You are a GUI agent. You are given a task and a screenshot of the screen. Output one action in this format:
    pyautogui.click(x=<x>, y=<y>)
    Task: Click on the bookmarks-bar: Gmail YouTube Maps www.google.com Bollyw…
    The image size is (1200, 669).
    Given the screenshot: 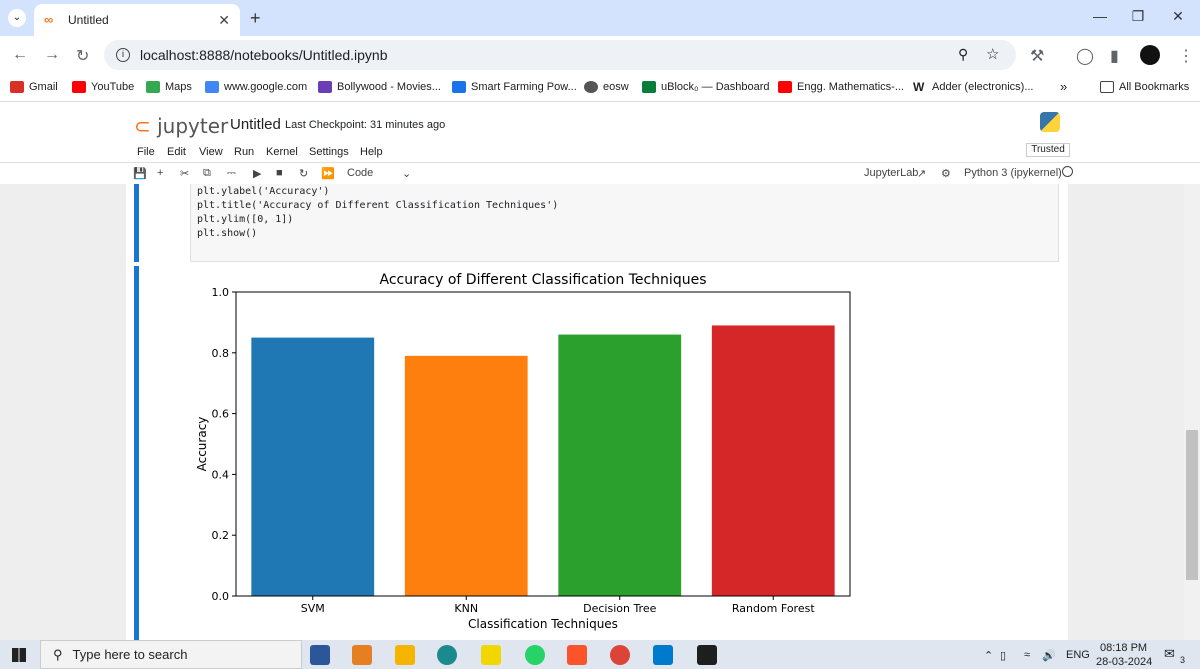 What is the action you would take?
    pyautogui.click(x=600, y=88)
    